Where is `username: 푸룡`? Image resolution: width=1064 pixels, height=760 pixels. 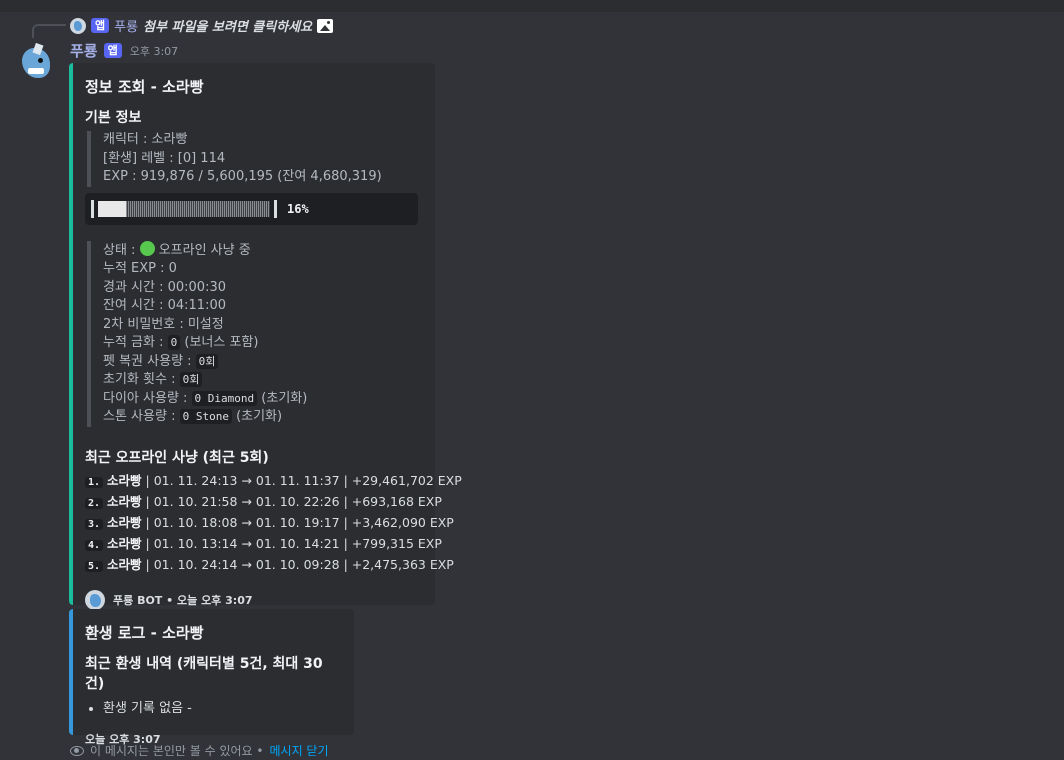 username: 푸룡 is located at coordinates (84, 50).